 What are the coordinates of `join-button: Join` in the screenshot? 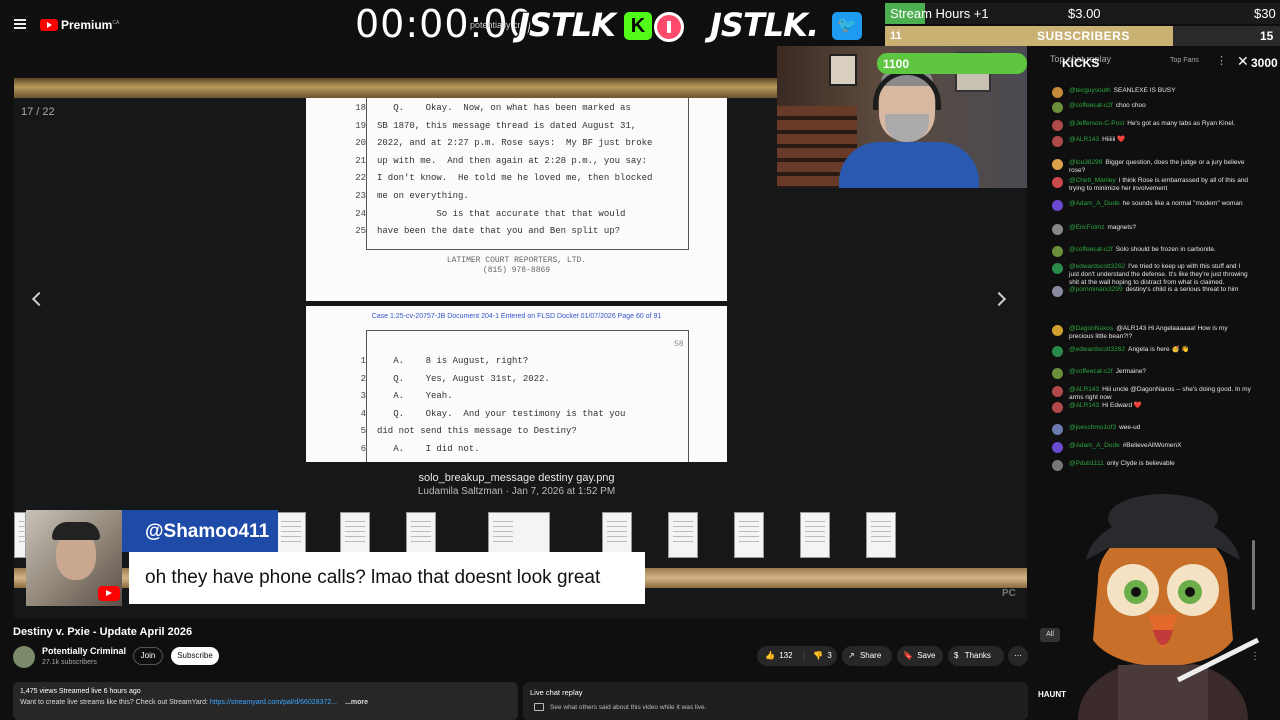 It's located at (148, 656).